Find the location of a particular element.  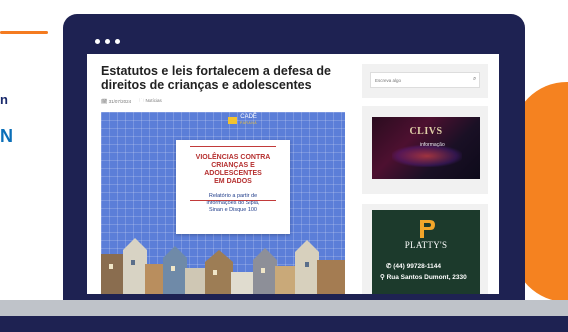

ad-glow-decoration is located at coordinates (427, 156).